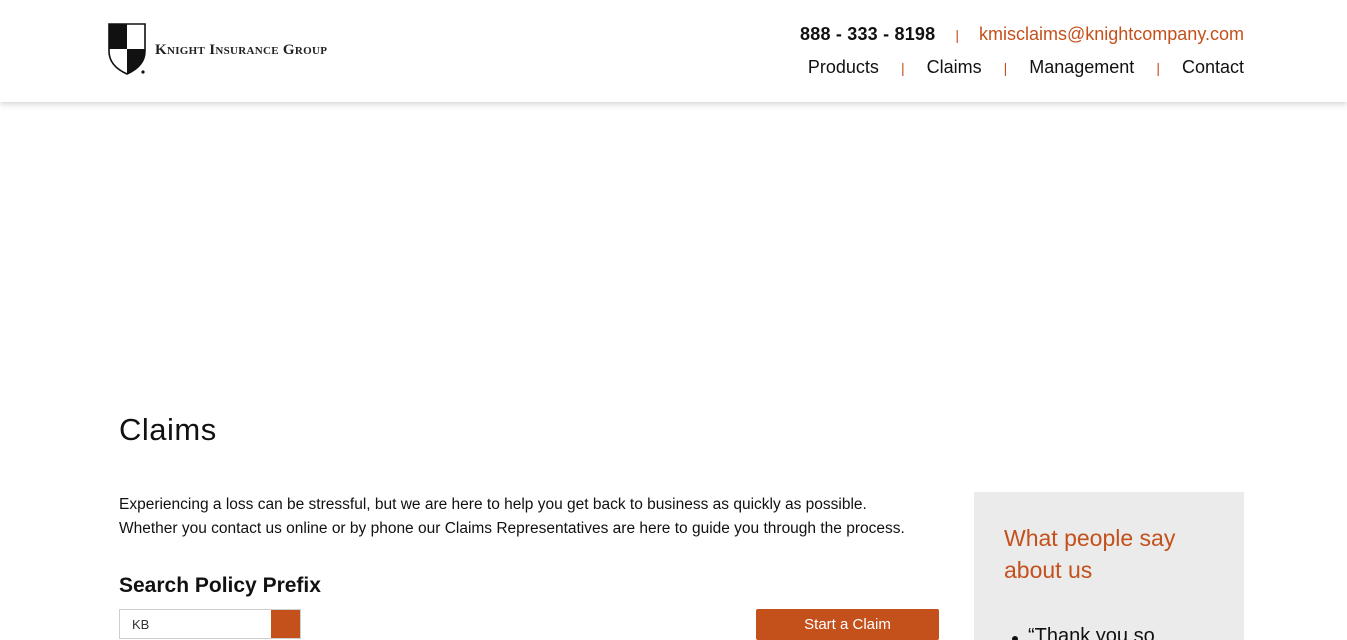 This screenshot has width=1347, height=640. I want to click on nav-item-contact: Contact, so click(1213, 67).